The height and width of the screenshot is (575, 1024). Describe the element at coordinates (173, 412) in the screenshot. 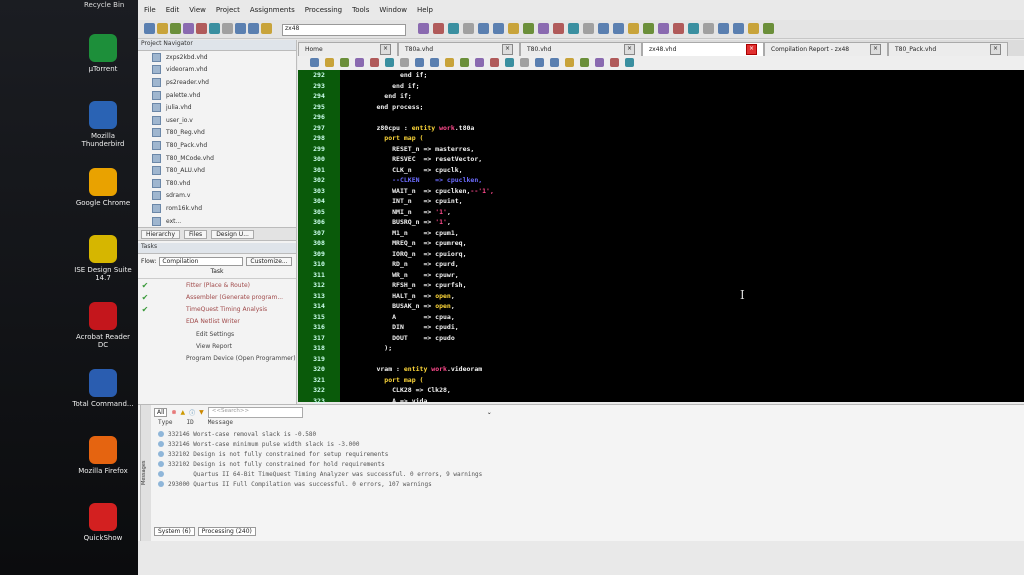

I see `error-filter-icon: ⊗` at that location.